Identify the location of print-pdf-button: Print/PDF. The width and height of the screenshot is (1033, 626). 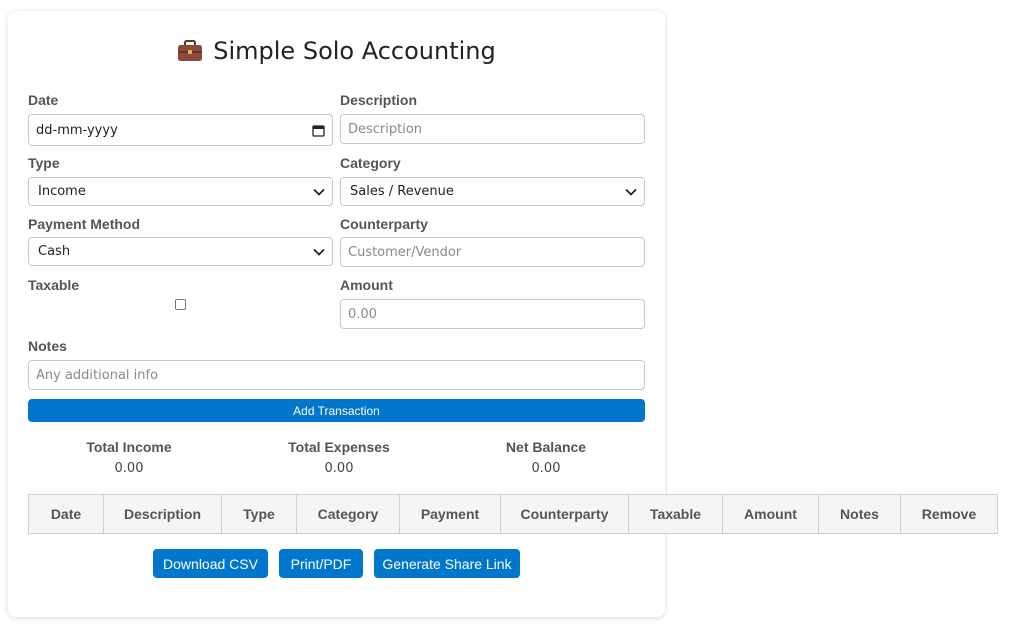
(321, 563).